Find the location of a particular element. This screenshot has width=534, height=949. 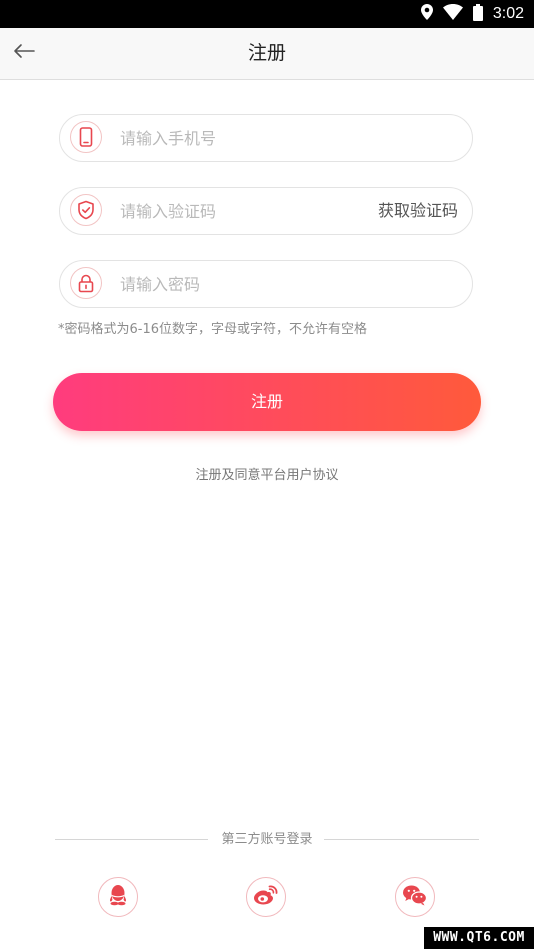

shield-icon is located at coordinates (86, 210).